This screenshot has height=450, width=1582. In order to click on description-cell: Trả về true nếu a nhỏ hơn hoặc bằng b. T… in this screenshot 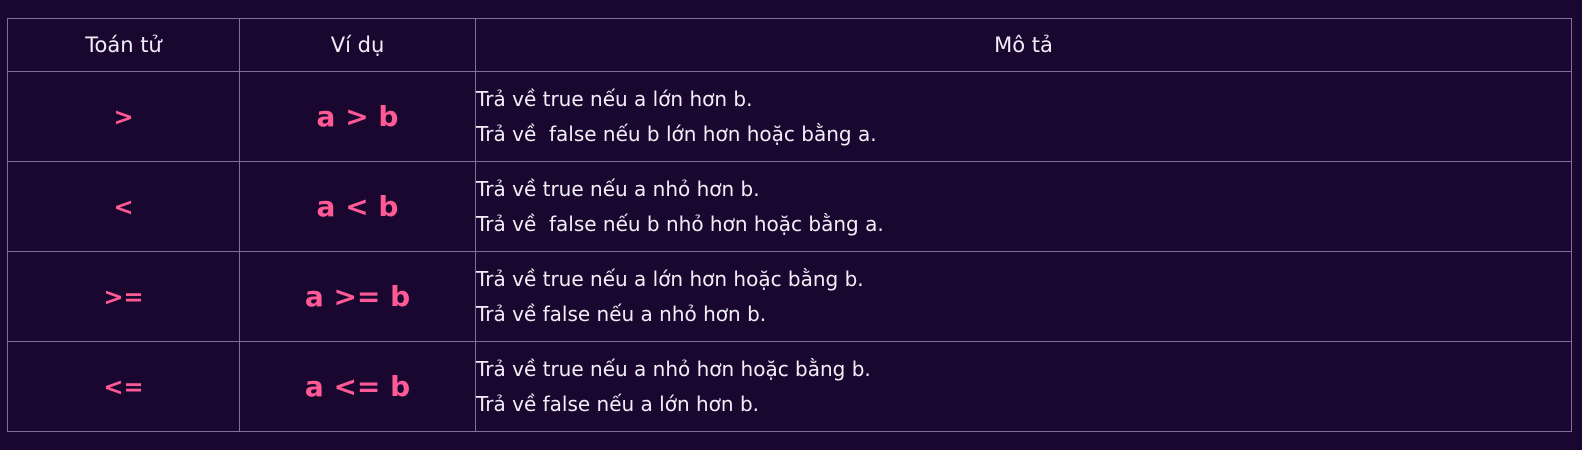, I will do `click(1023, 386)`.